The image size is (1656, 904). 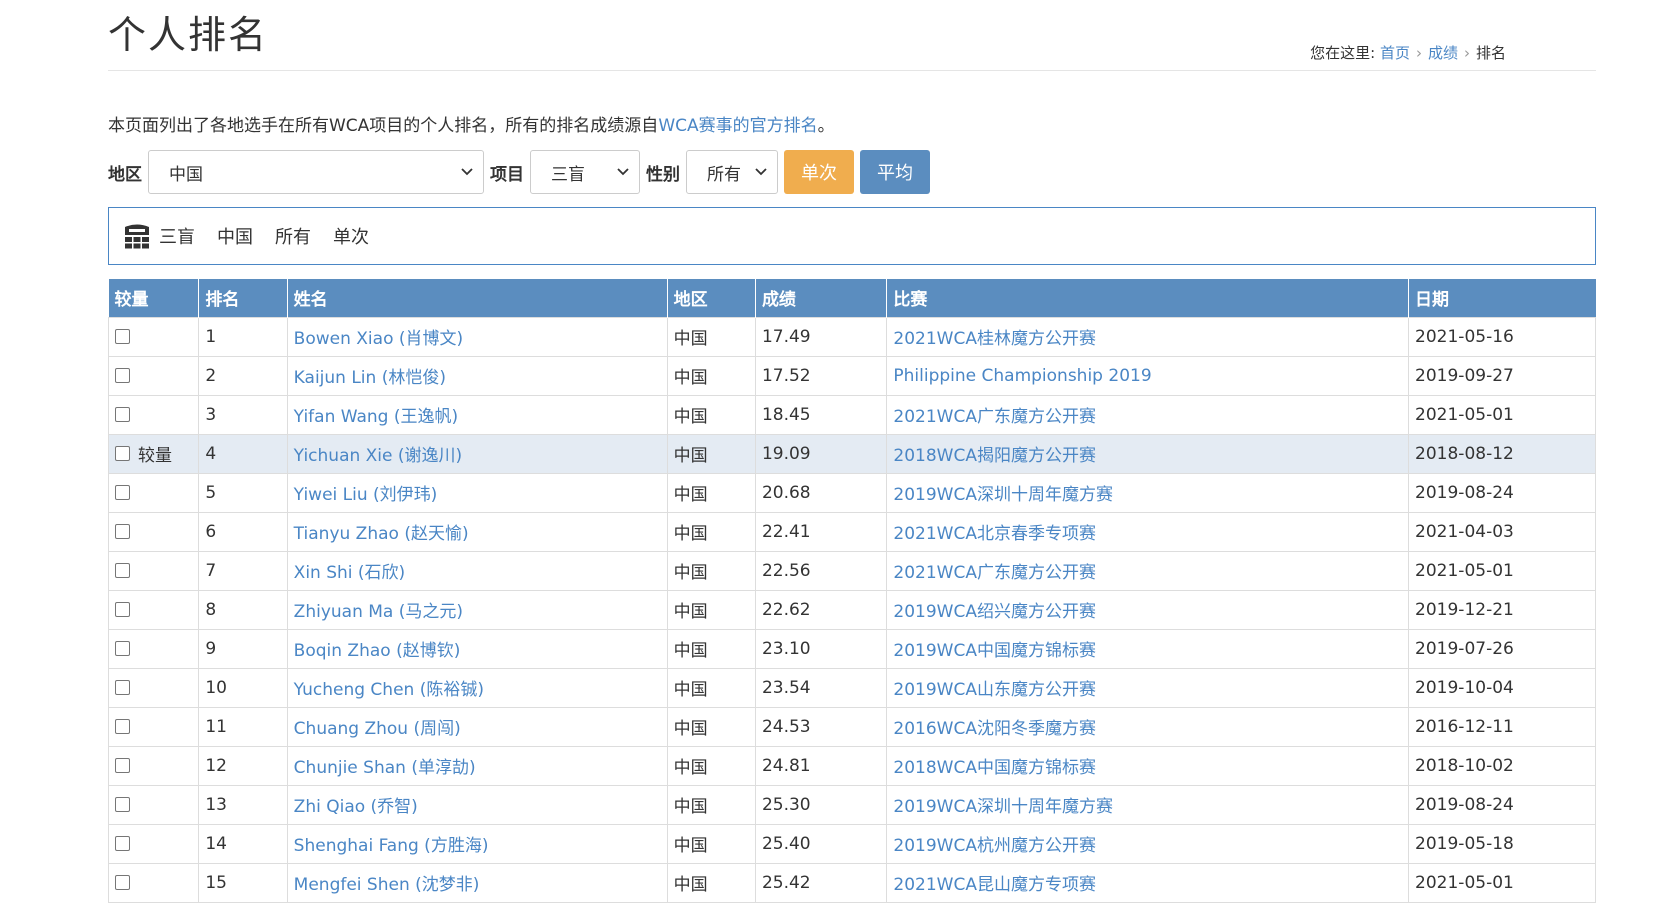 I want to click on person-link: Yifan Wang (王逸帆), so click(x=376, y=417).